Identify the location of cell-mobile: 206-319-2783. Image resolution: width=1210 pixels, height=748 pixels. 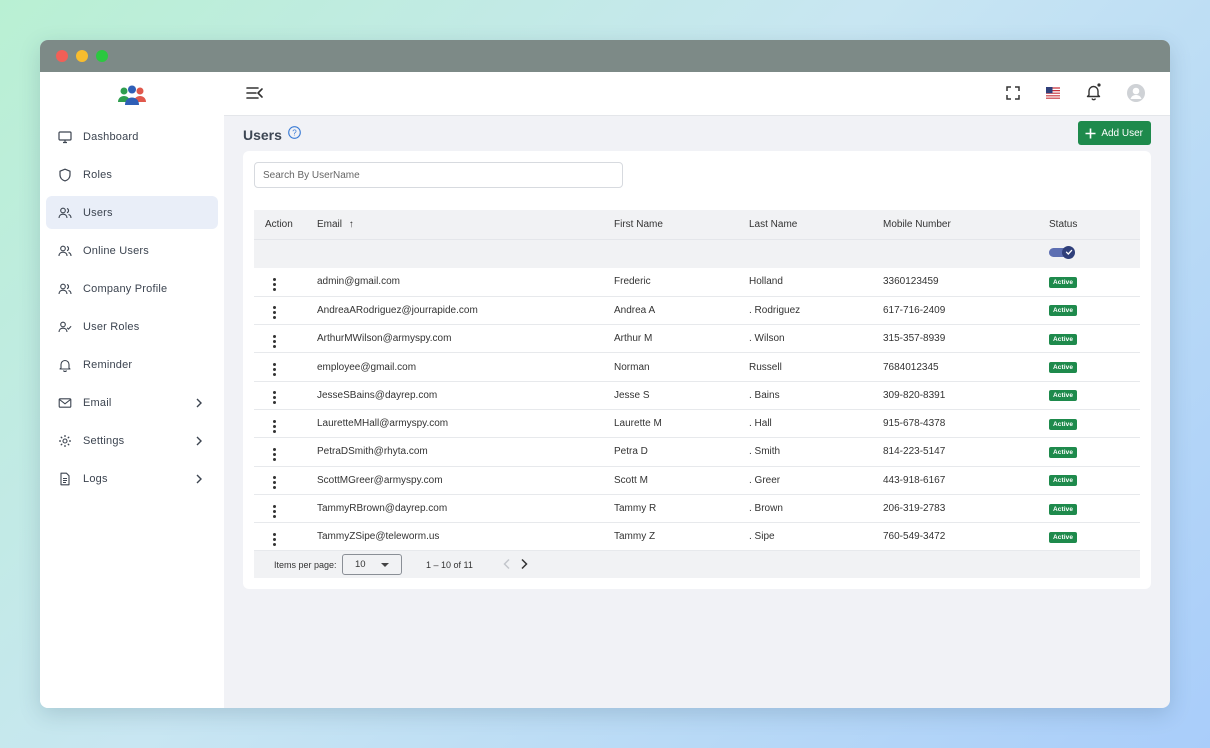
(966, 509).